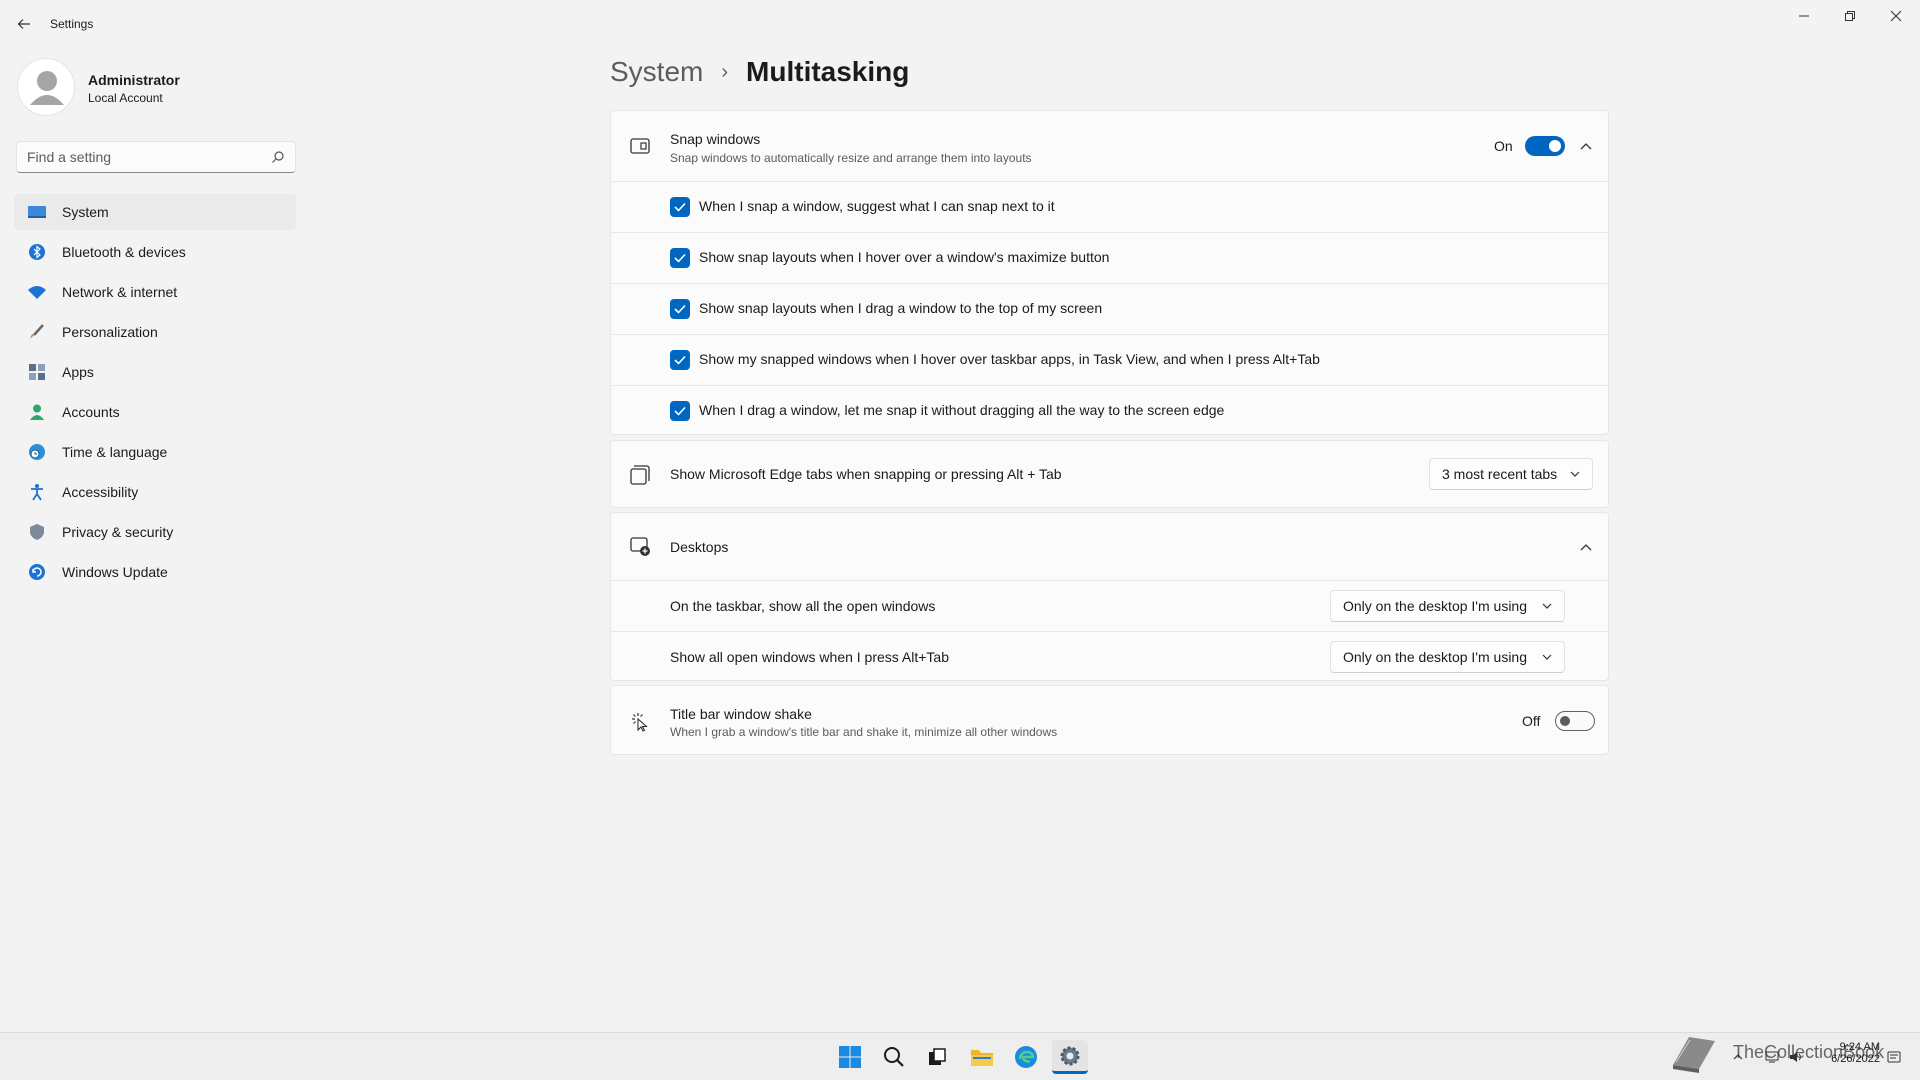 Image resolution: width=1920 pixels, height=1080 pixels. What do you see at coordinates (1435, 606) in the screenshot?
I see `dropdown-value: Only on the desktop I'm using` at bounding box center [1435, 606].